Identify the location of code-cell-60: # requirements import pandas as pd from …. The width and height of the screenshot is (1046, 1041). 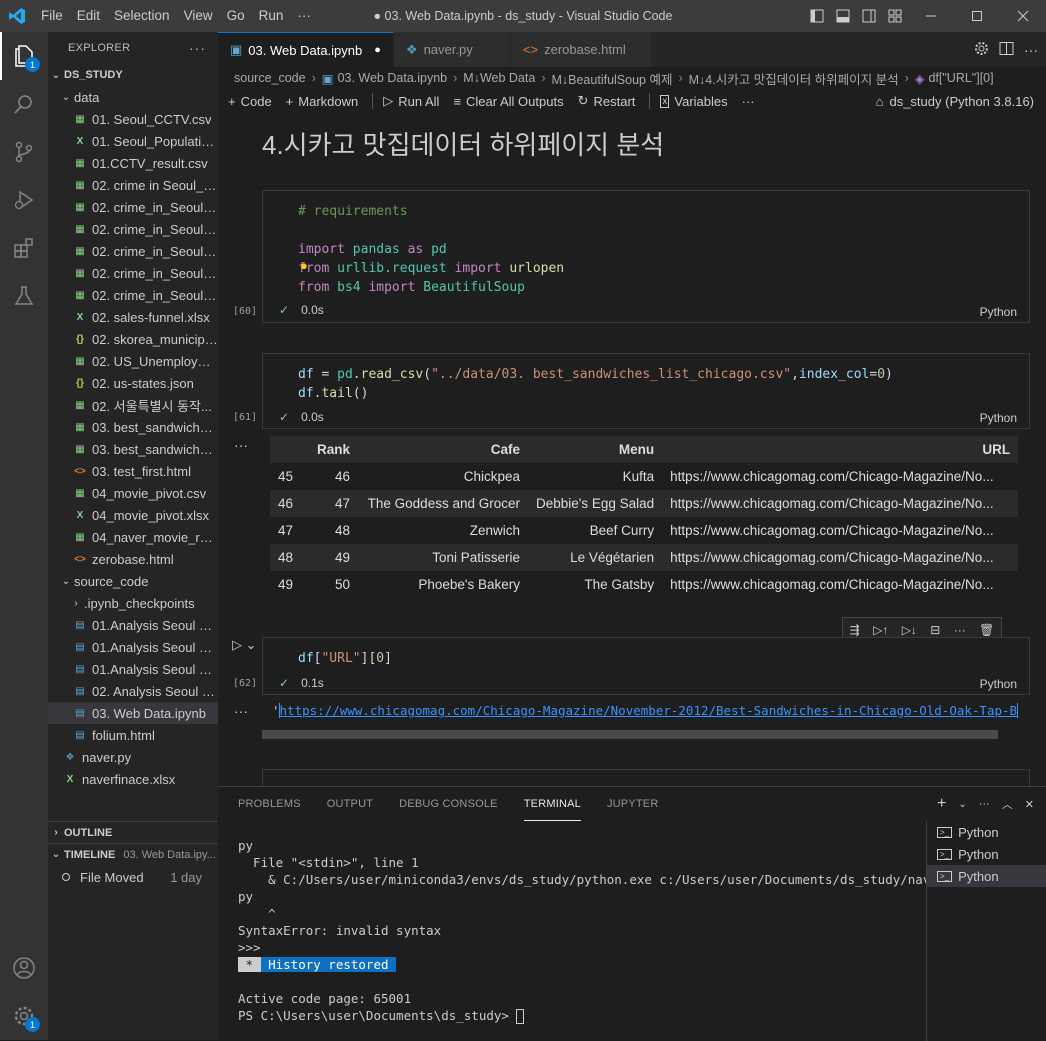
(631, 256).